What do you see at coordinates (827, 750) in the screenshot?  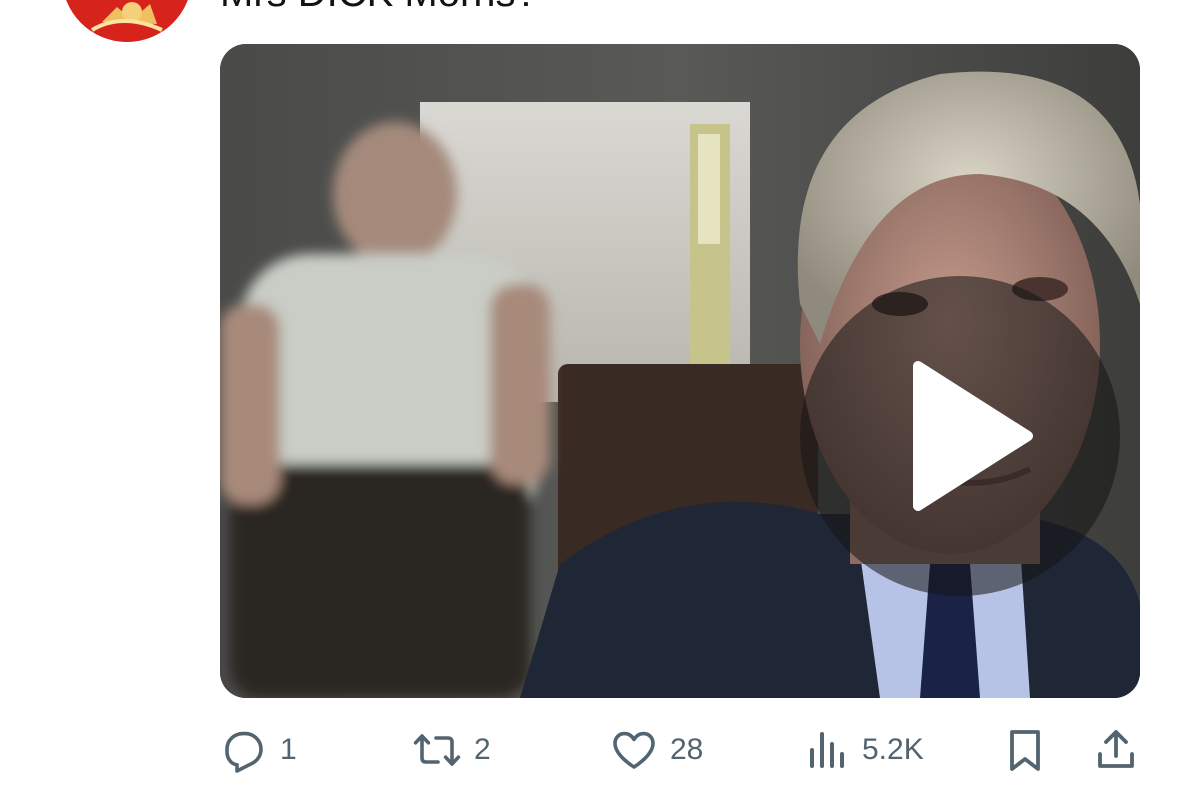 I see `analytics-icon` at bounding box center [827, 750].